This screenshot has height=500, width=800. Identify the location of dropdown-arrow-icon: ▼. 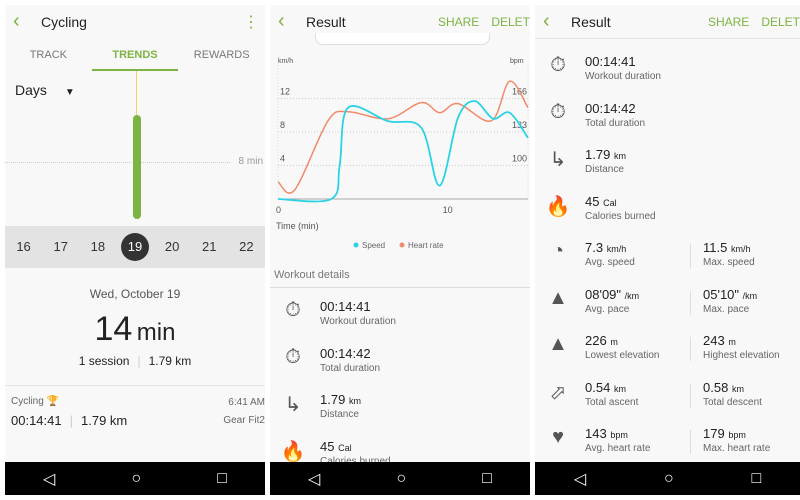
(69, 92).